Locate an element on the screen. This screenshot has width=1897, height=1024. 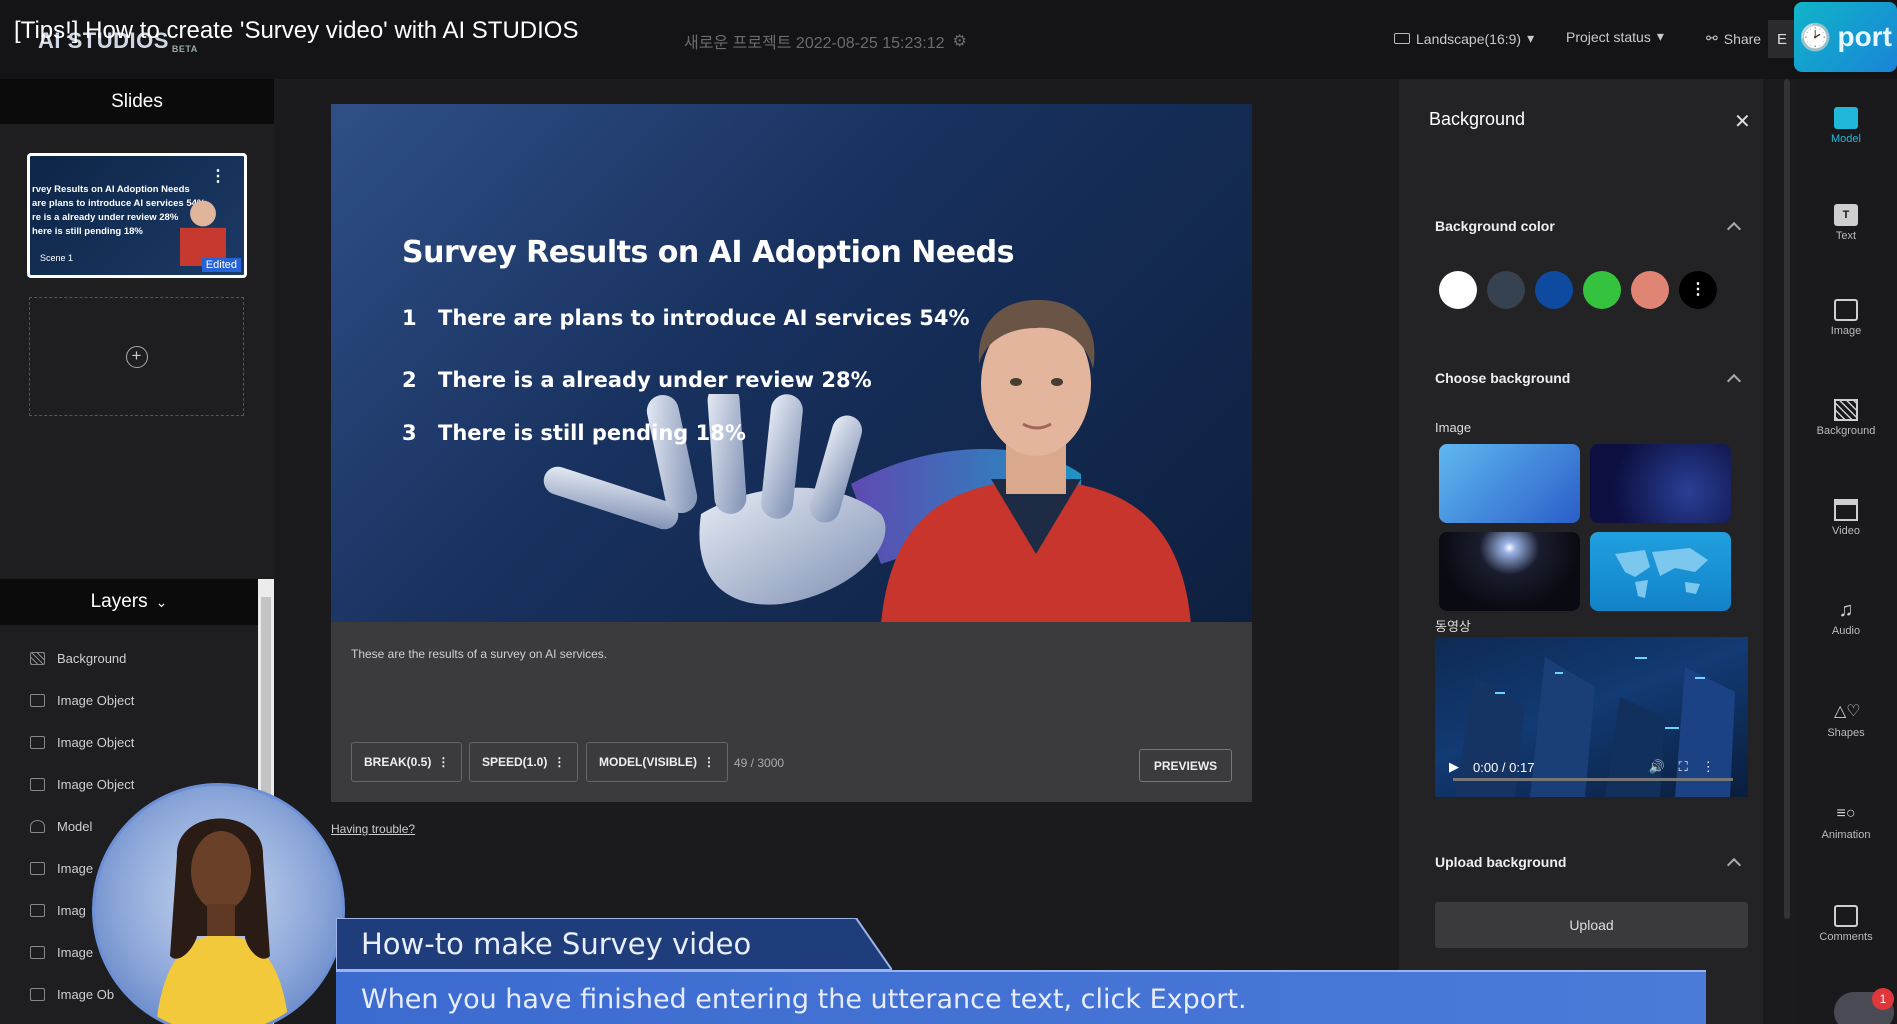
having-trouble-link: Having trouble? is located at coordinates (373, 829).